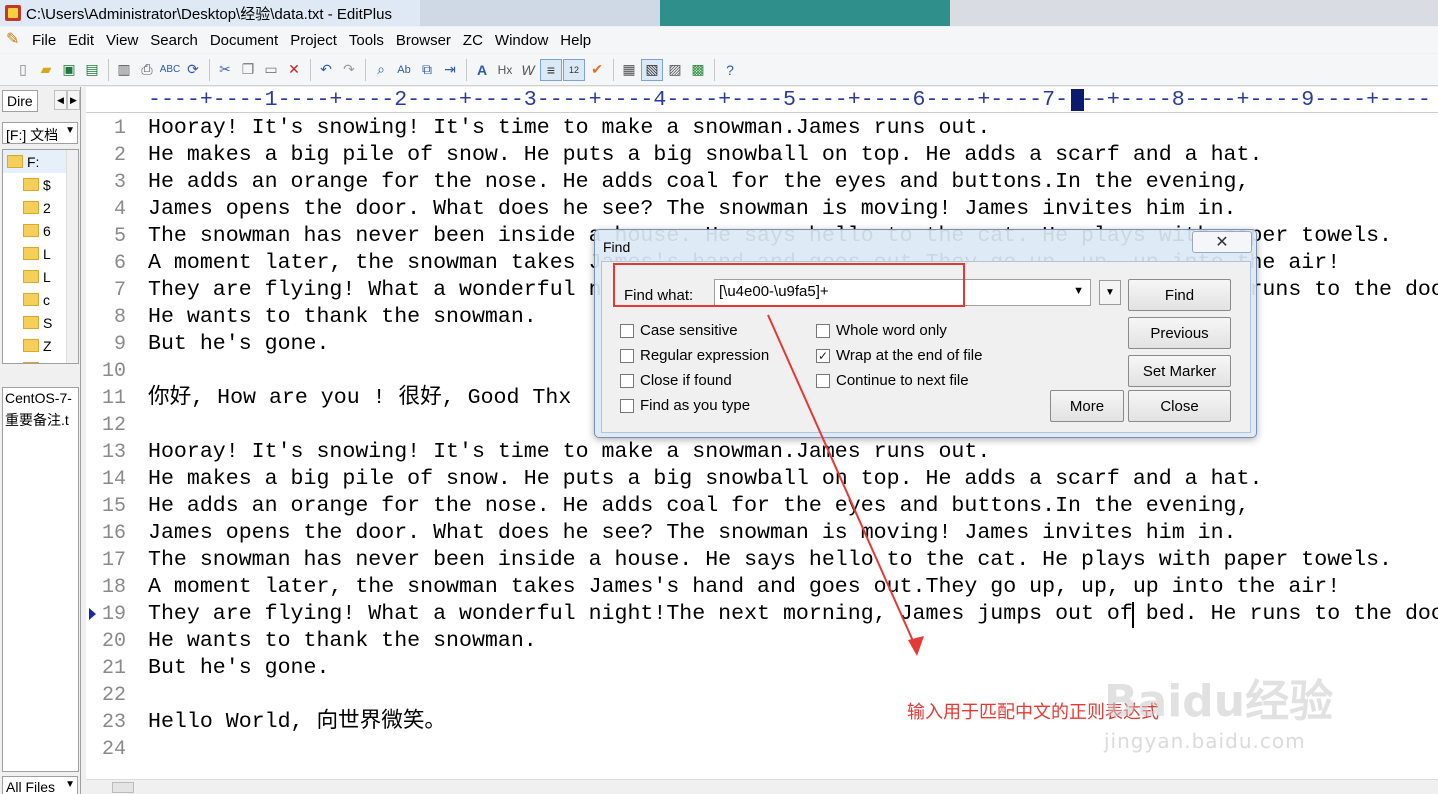 The width and height of the screenshot is (1438, 794). Describe the element at coordinates (482, 70) in the screenshot. I see `font-icon: A` at that location.